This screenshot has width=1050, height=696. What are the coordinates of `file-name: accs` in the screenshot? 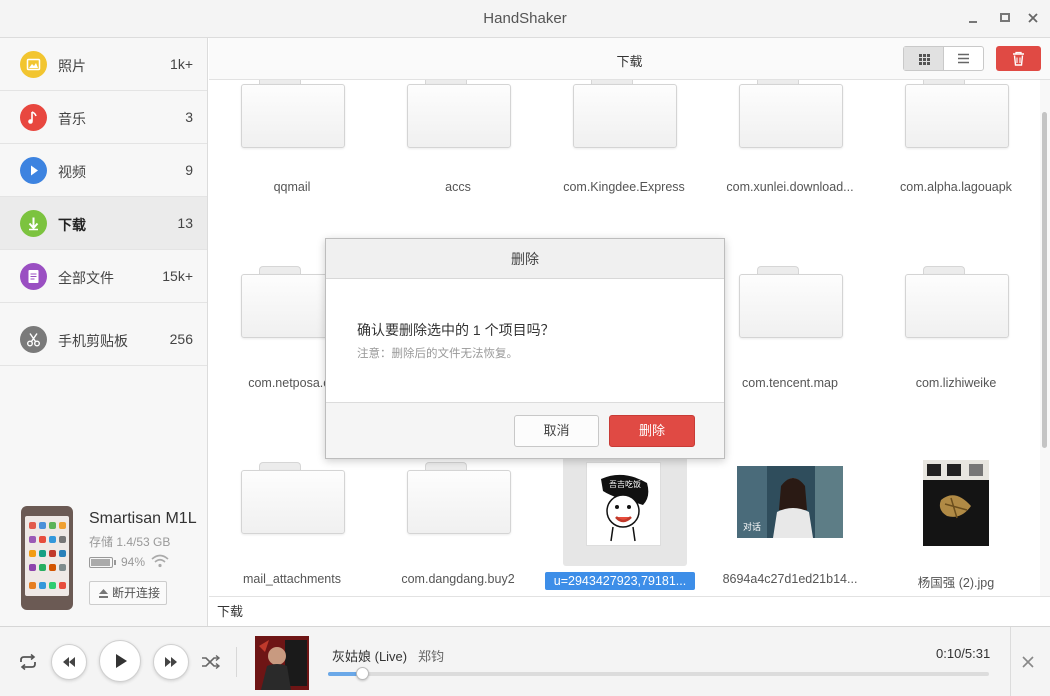 It's located at (458, 187).